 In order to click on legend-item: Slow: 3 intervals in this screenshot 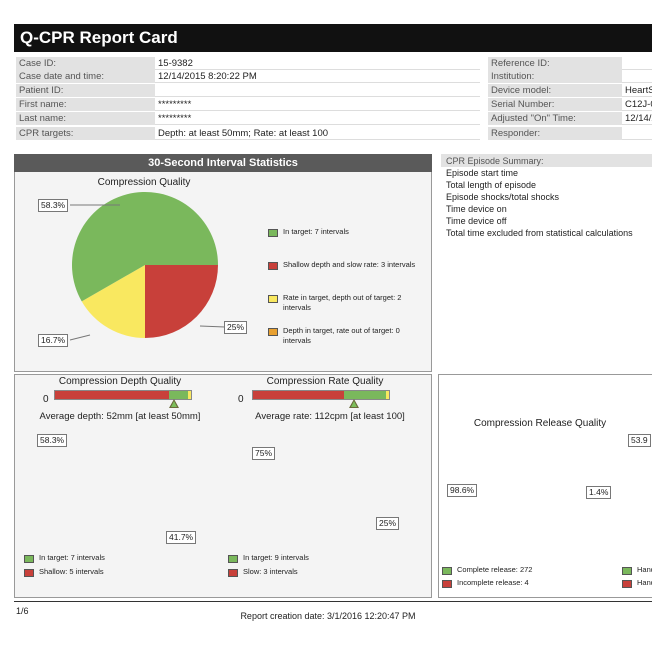, I will do `click(318, 572)`.